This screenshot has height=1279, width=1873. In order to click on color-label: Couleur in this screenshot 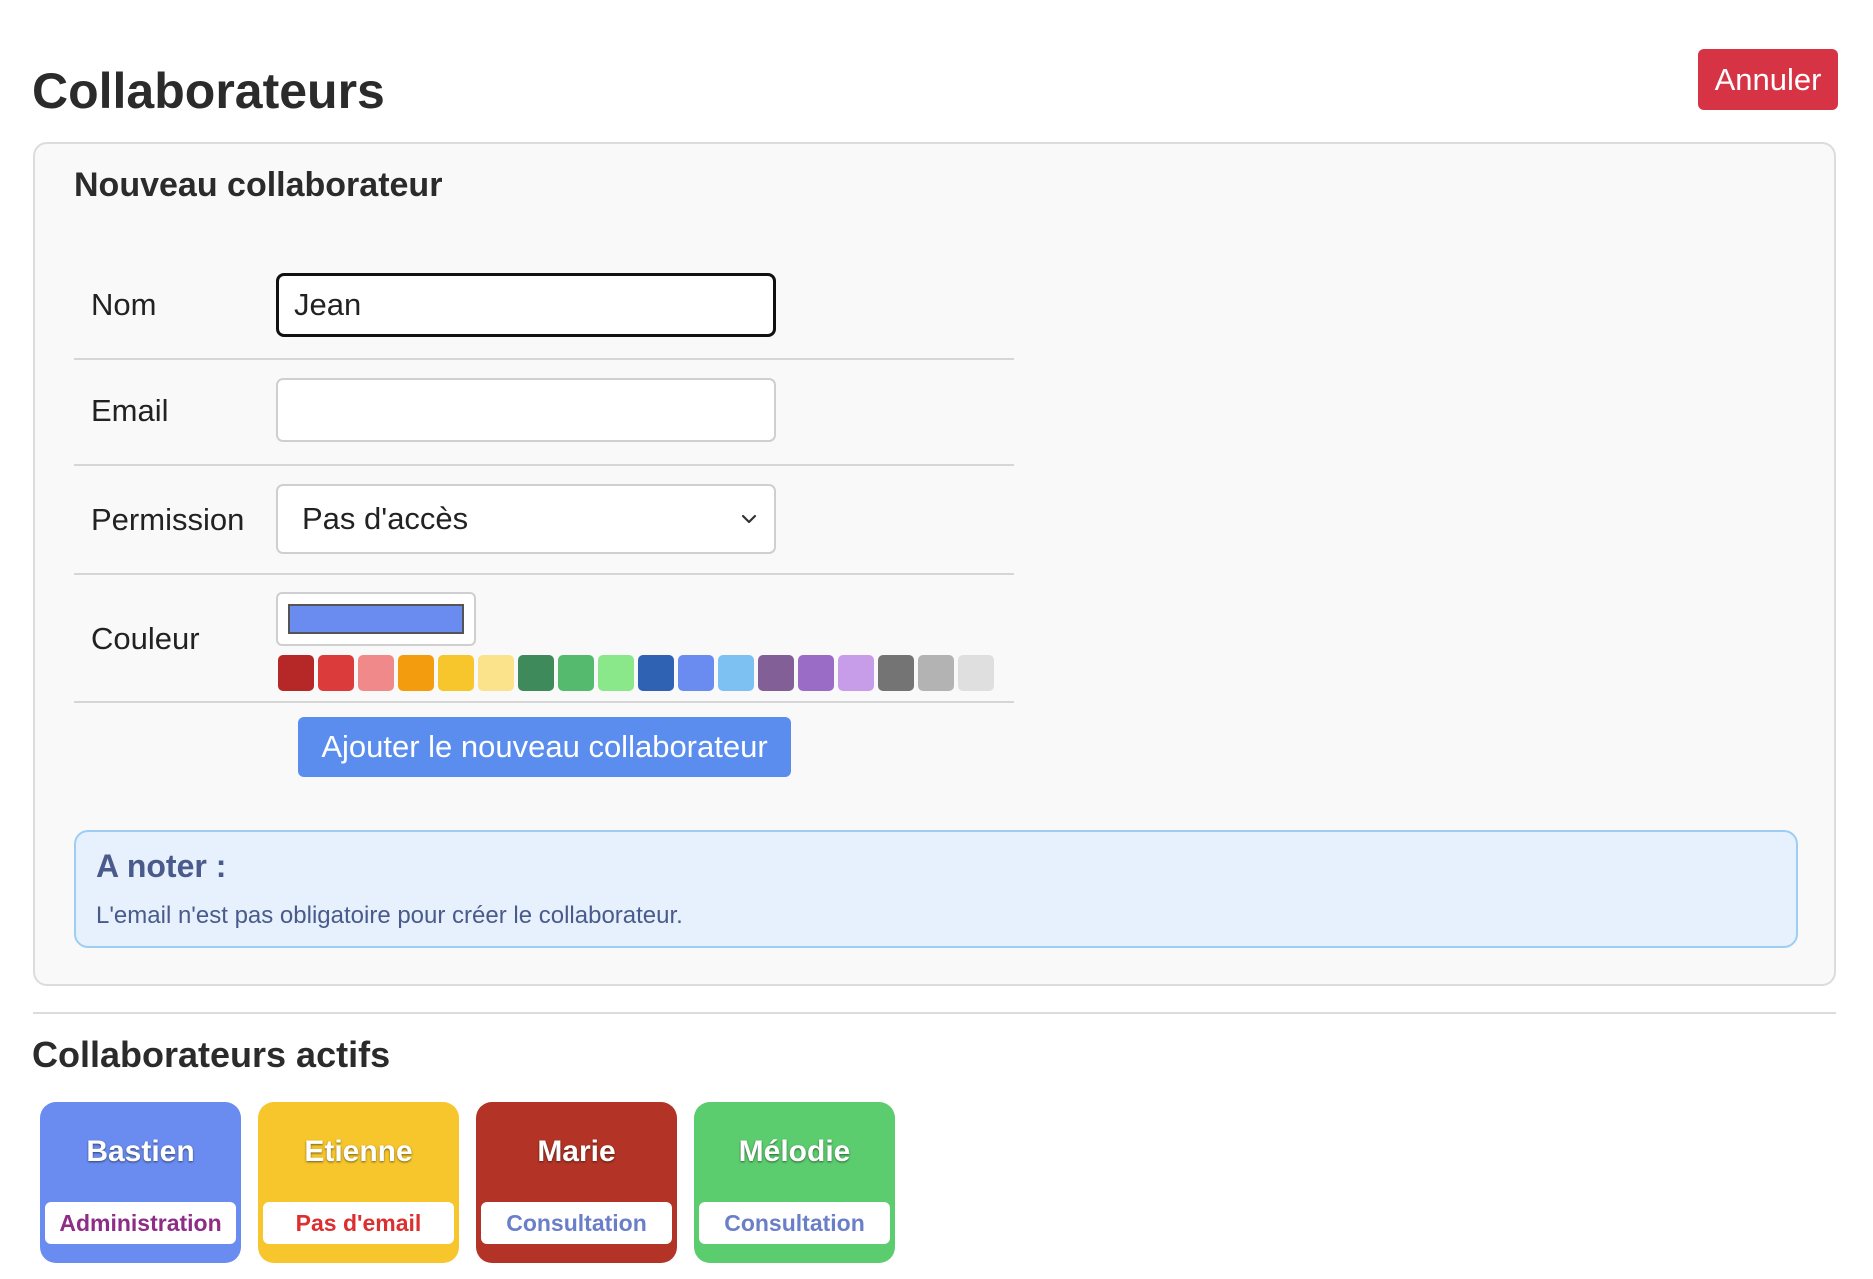, I will do `click(145, 638)`.